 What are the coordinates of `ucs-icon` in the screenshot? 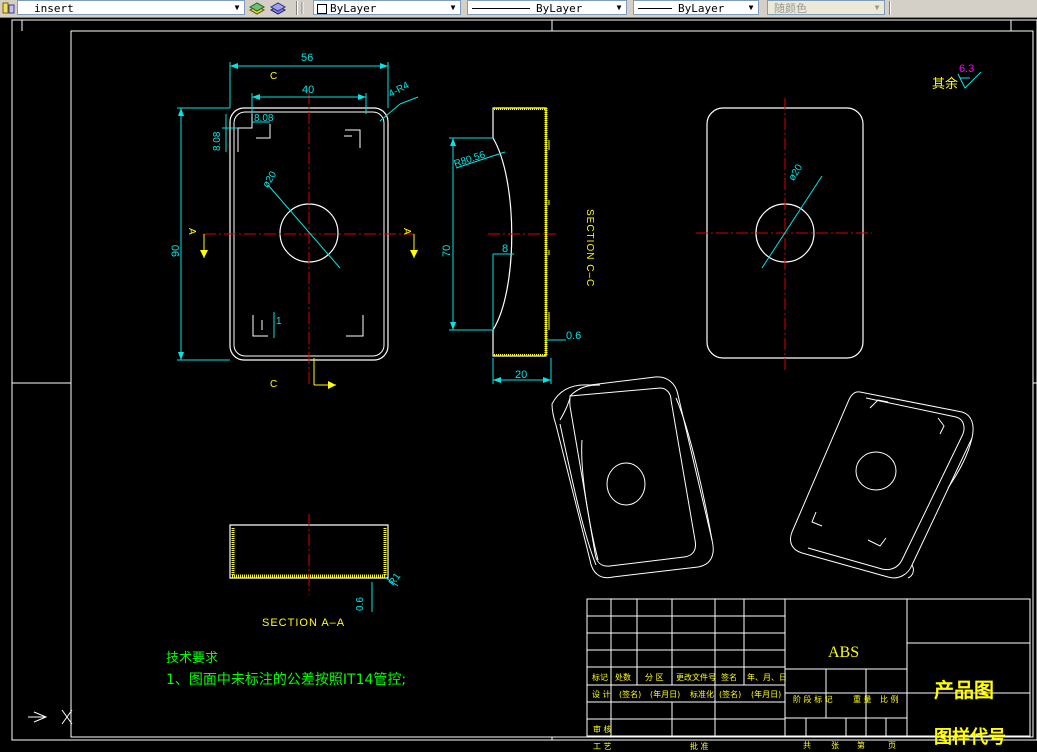 It's located at (50, 717).